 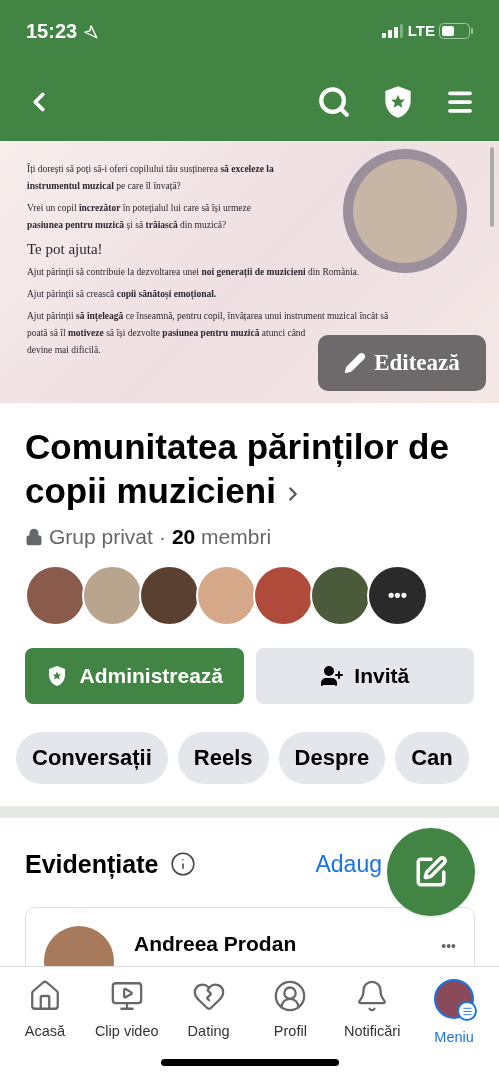 I want to click on network-label: LTE, so click(x=421, y=30).